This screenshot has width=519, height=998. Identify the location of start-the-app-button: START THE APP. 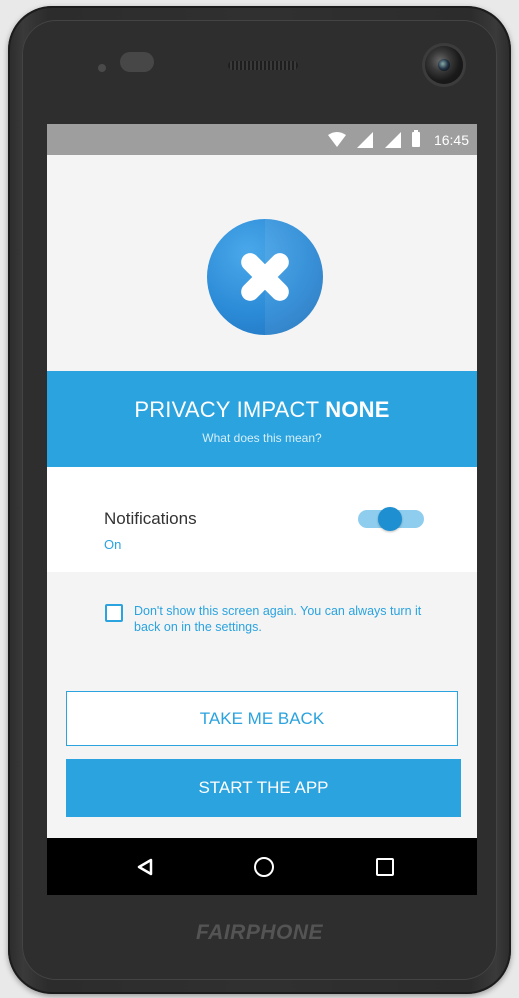
(263, 788).